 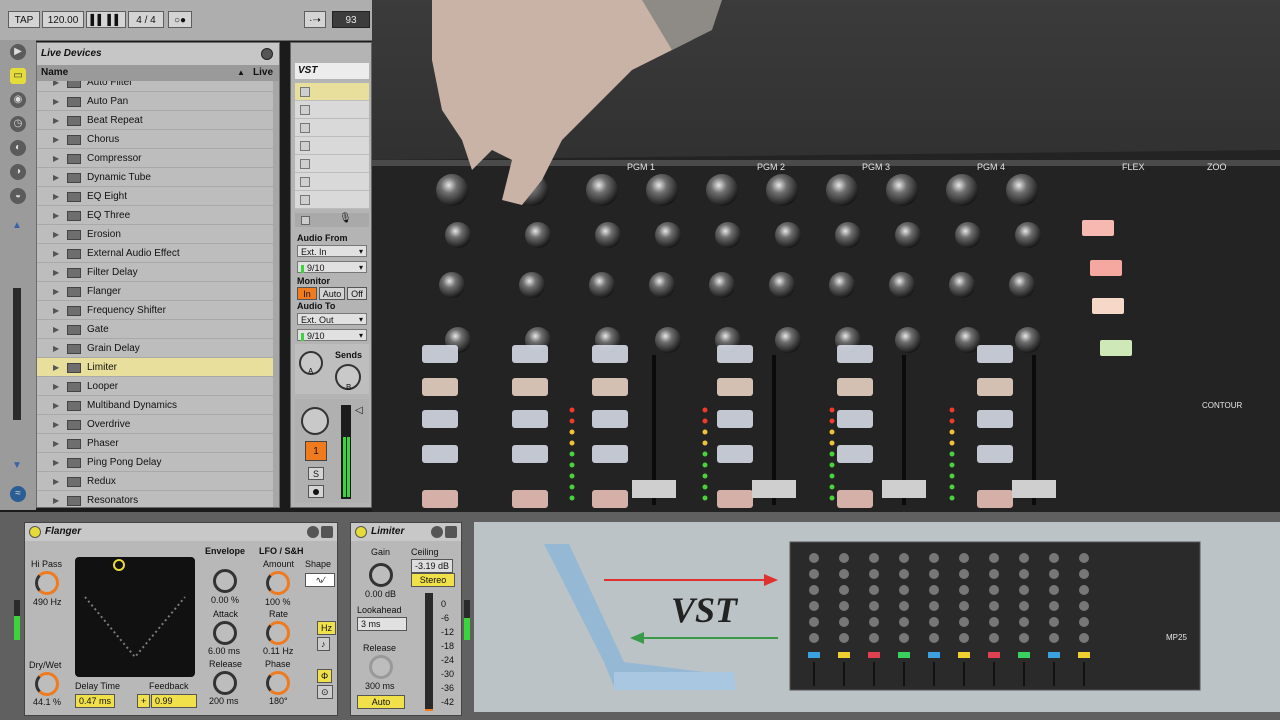 I want to click on limiter-auto-button: Auto, so click(x=381, y=702).